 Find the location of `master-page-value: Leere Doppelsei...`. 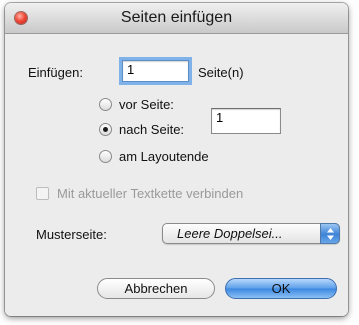

master-page-value: Leere Doppelsei... is located at coordinates (230, 233).